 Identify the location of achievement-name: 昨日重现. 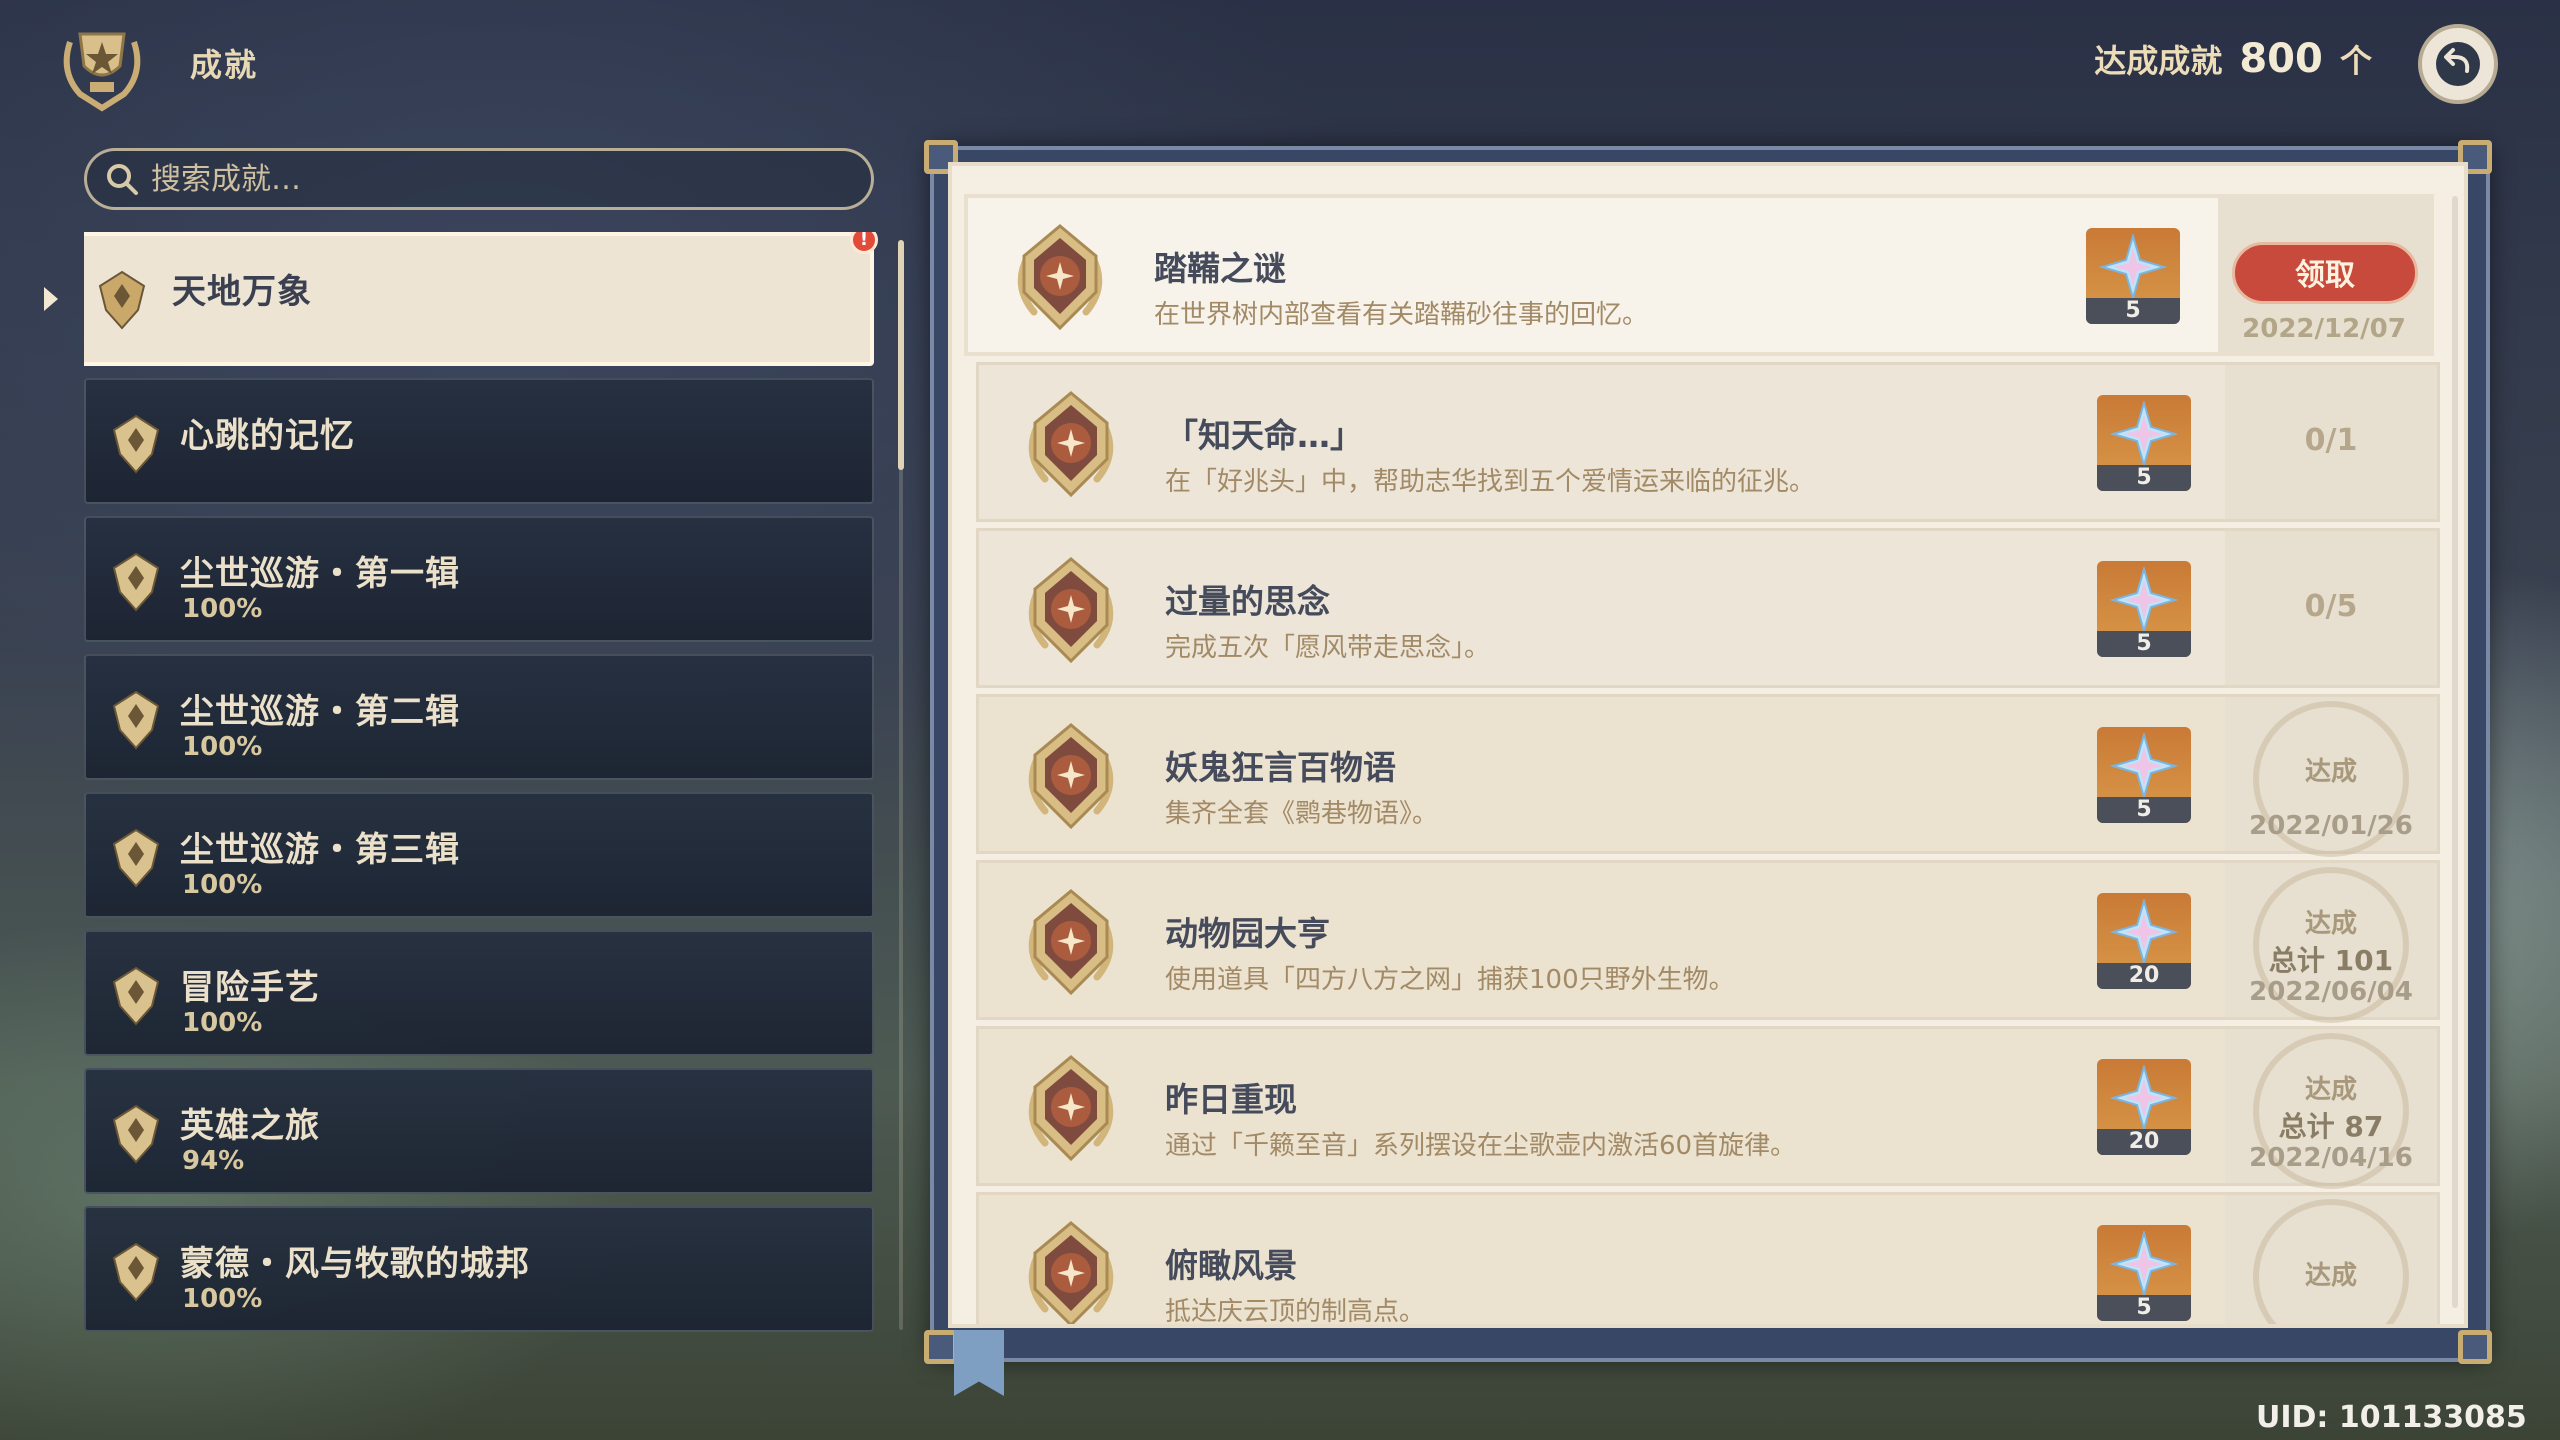
(1231, 1099).